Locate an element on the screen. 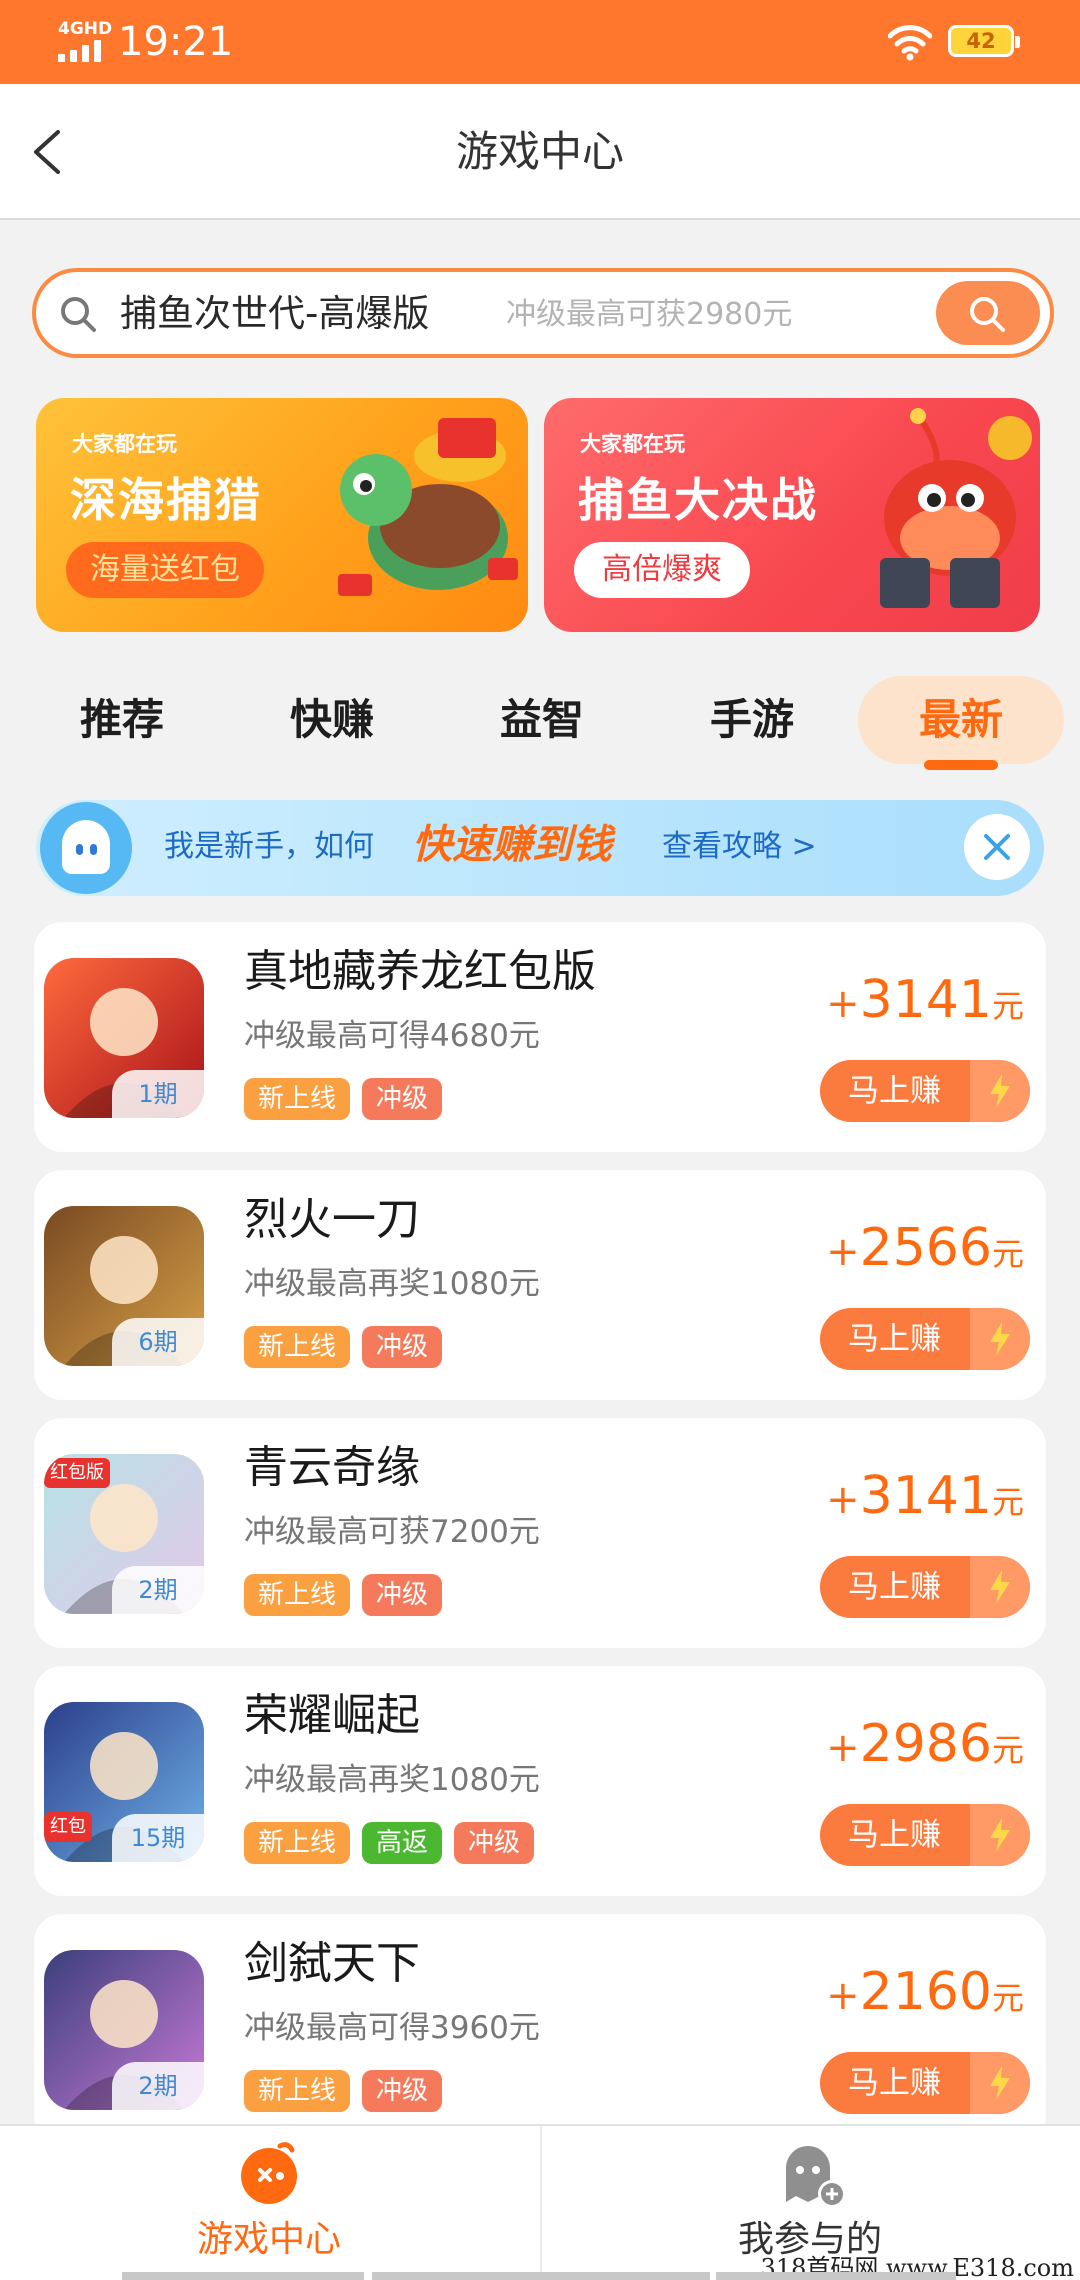 Image resolution: width=1080 pixels, height=2280 pixels. game-card: 红包版 2期 青云奇缘冲级最高可获7200元新上线 冲级 +3141元马上赚 is located at coordinates (540, 1533).